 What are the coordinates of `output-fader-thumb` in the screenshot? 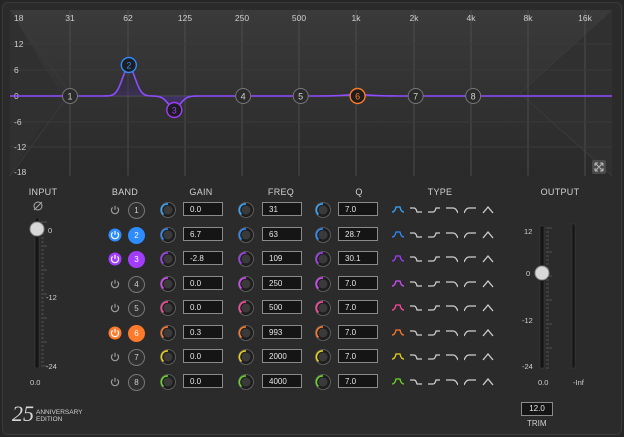 It's located at (542, 273).